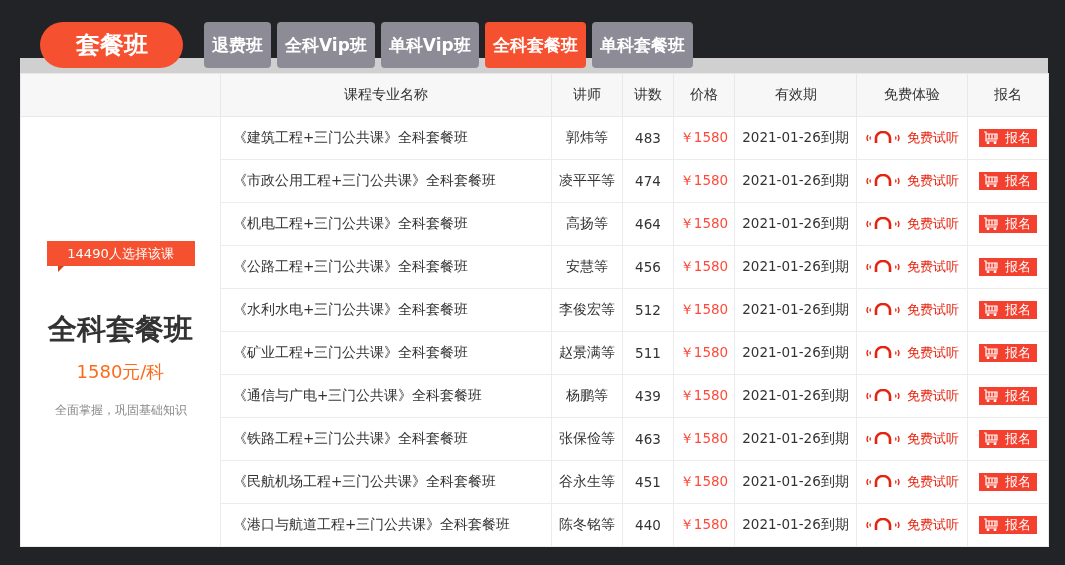 The image size is (1065, 565). I want to click on lesson-count: 439, so click(648, 396).